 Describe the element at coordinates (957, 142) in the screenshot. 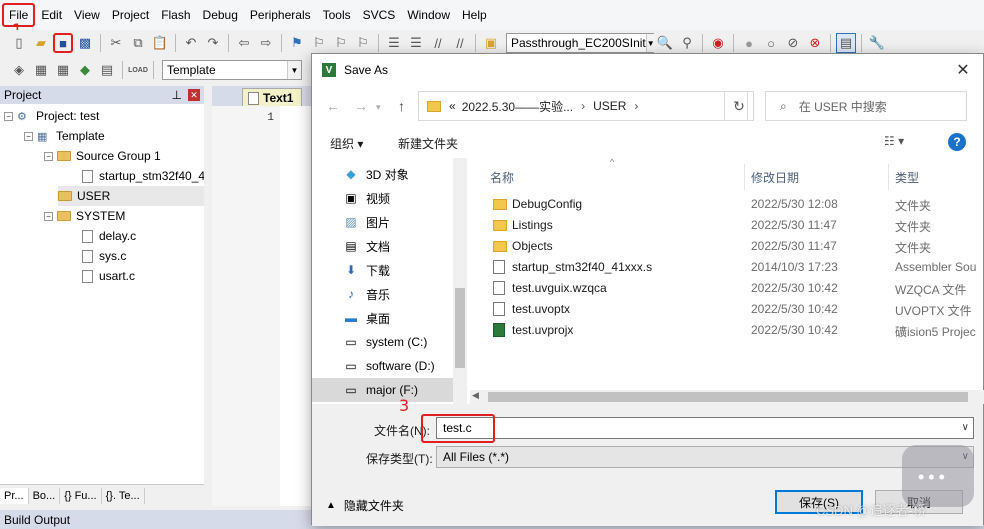

I see `help-icon: ?` at that location.